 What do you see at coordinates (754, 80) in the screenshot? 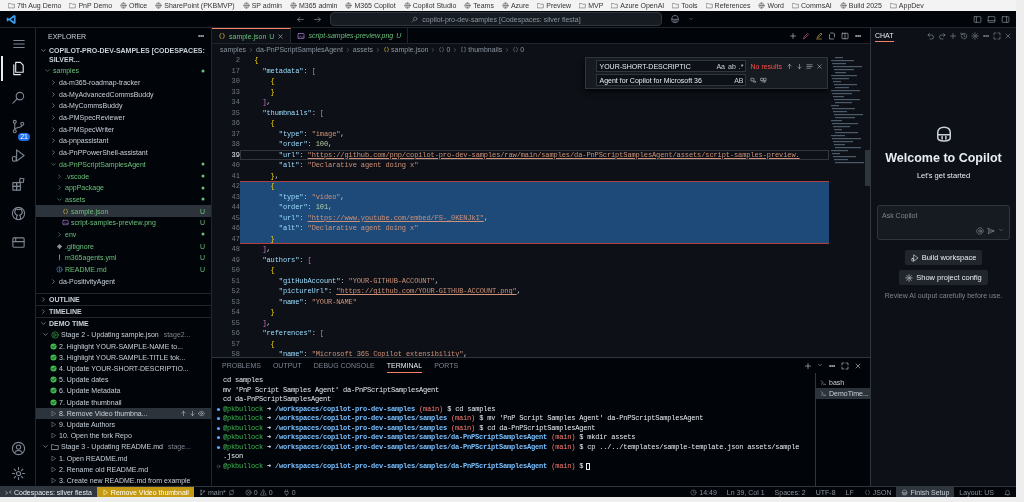
I see `replace-icon` at bounding box center [754, 80].